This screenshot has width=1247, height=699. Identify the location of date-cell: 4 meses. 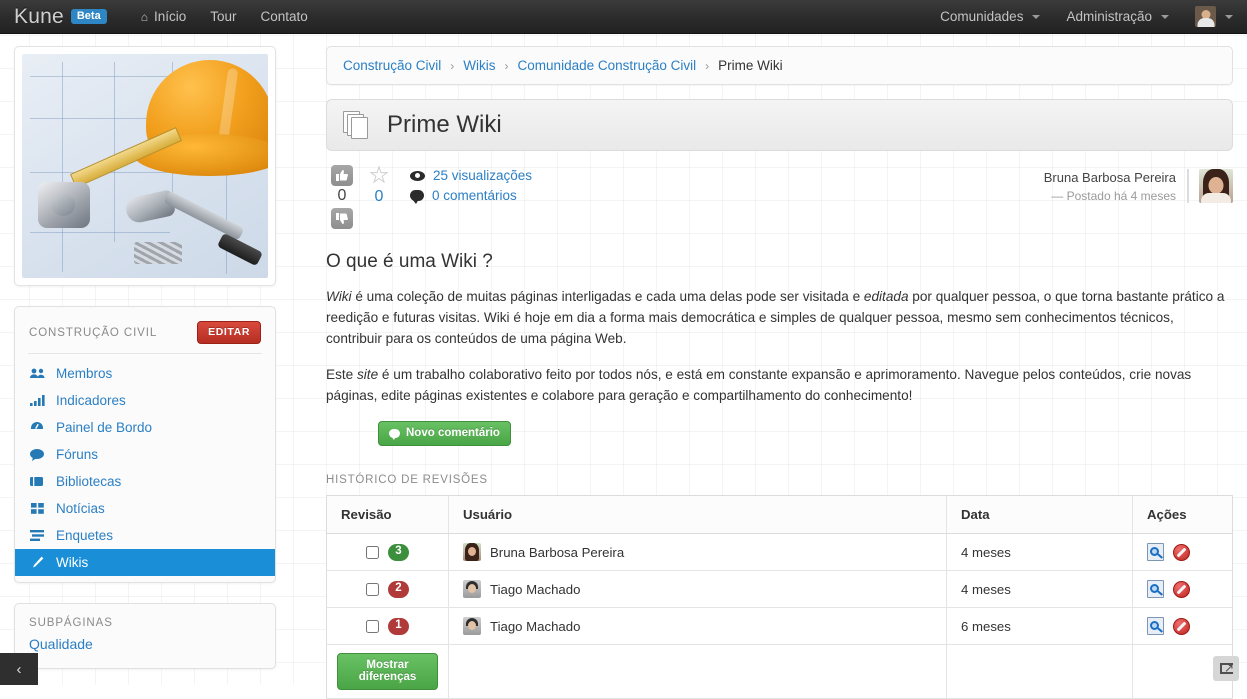
(1040, 552).